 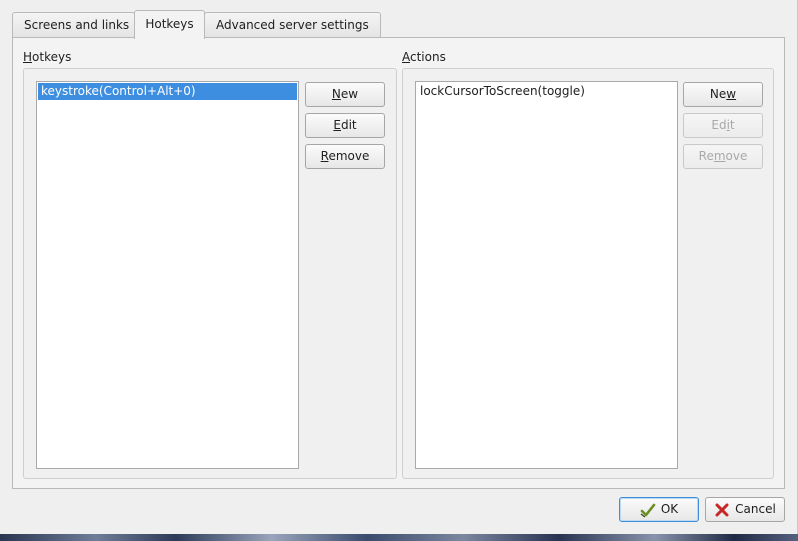 What do you see at coordinates (755, 509) in the screenshot?
I see `cancel-button-label: Cancel` at bounding box center [755, 509].